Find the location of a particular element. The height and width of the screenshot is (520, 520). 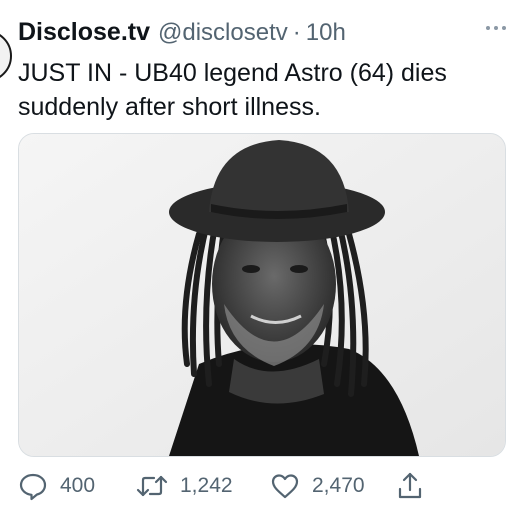

retweet-arrows-icon is located at coordinates (152, 486).